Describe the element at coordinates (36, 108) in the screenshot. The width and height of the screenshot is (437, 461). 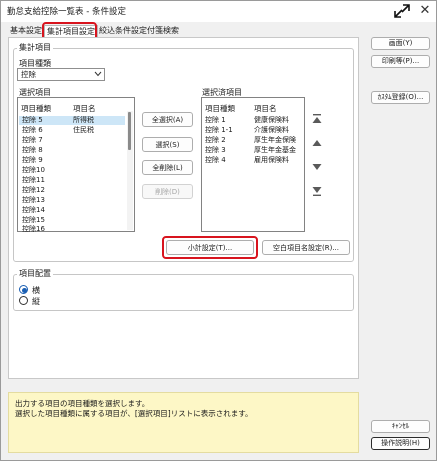
I see `available-col-type: 項目種類` at that location.